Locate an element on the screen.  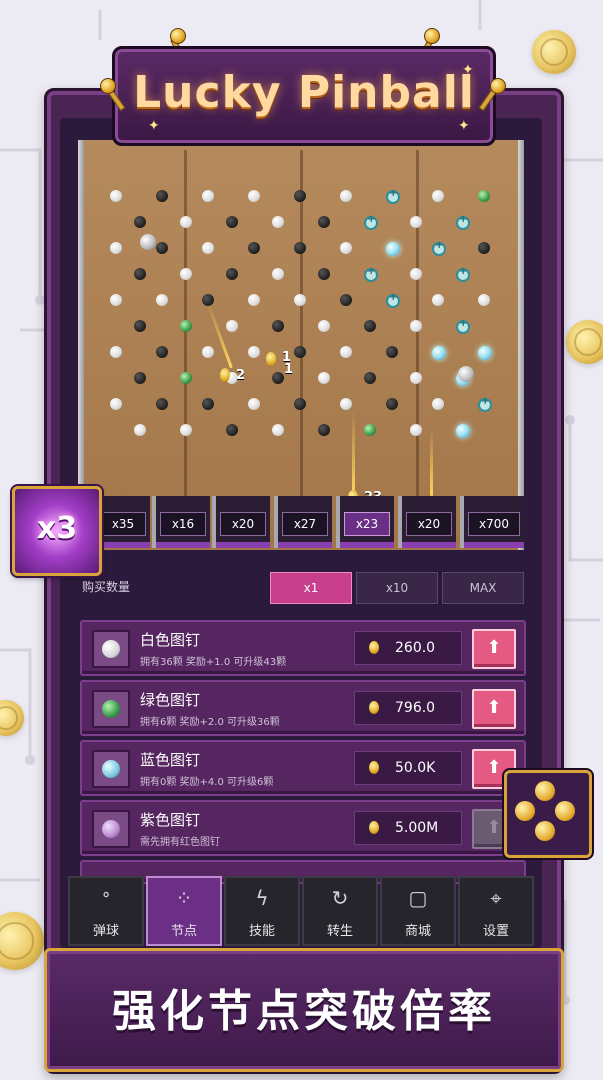
upgrade-row-green-pin: 绿色图钉 拥有6颗 奖励+2.0 可升级36颗 796.0 ⬆ is located at coordinates (303, 708).